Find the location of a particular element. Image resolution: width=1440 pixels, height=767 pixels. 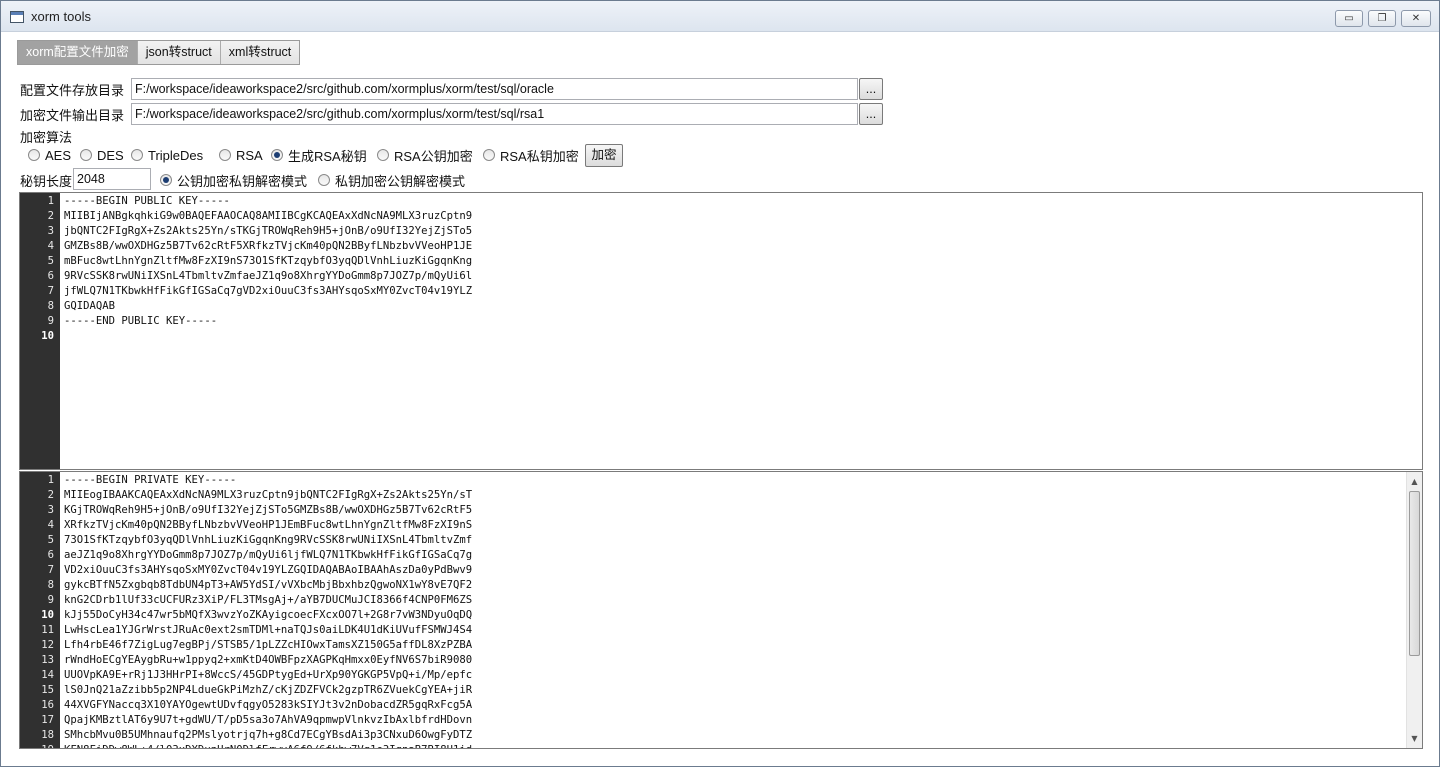

radio-rsa-private-encrypt: RSA私钥加密 is located at coordinates (531, 155).